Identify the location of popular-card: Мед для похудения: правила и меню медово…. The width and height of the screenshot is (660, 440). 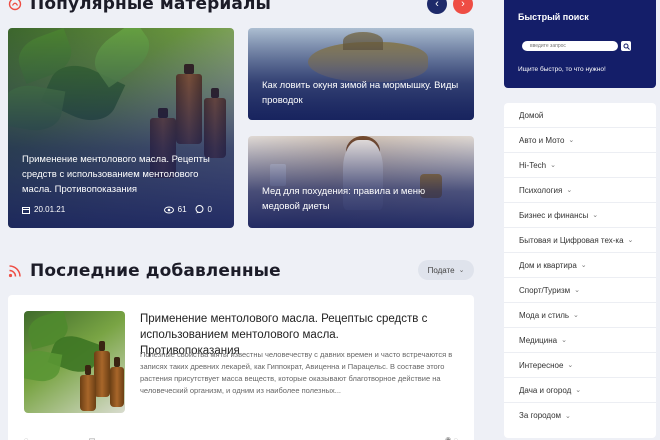
(361, 182).